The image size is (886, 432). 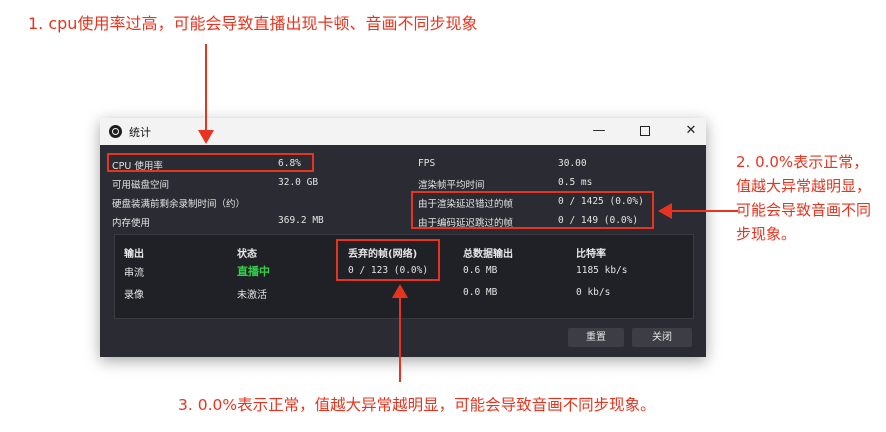 What do you see at coordinates (206, 137) in the screenshot?
I see `arrow-1-head` at bounding box center [206, 137].